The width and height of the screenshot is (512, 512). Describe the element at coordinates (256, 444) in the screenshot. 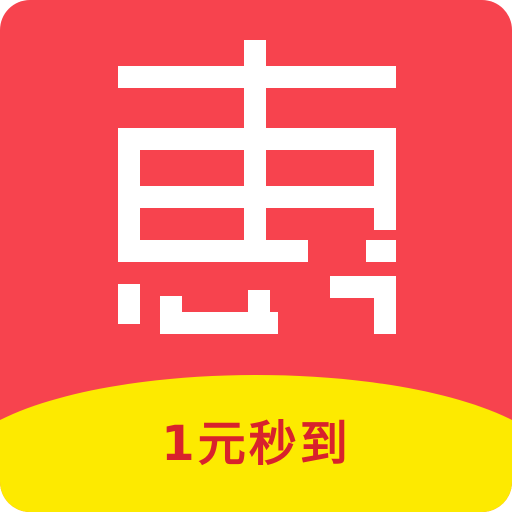

I see `banner-label: 1元秒到` at that location.